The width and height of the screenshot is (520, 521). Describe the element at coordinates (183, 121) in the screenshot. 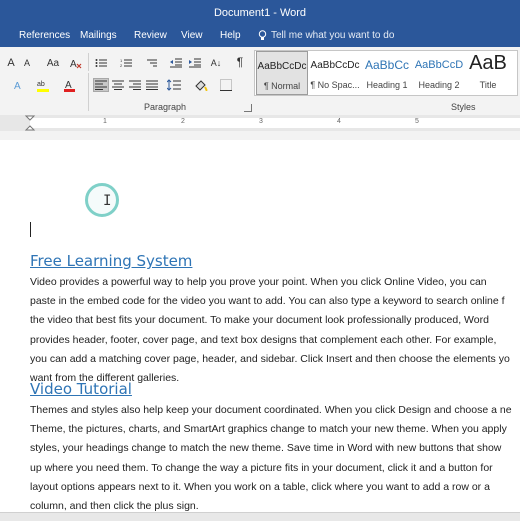

I see `ruler-number: 2` at that location.